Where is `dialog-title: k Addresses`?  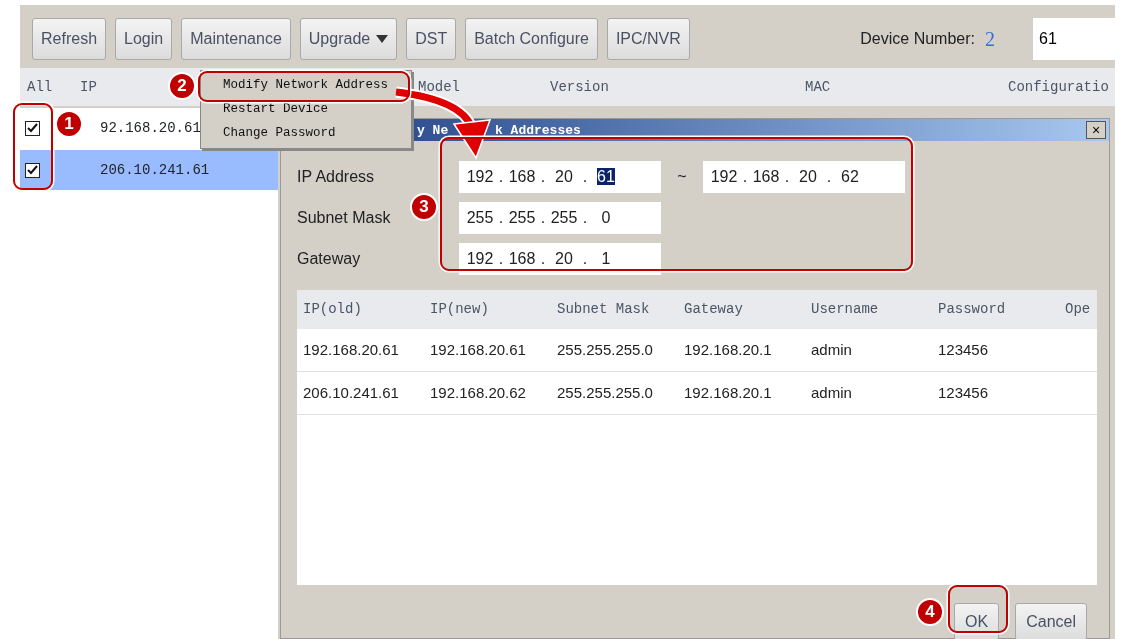 dialog-title: k Addresses is located at coordinates (538, 131).